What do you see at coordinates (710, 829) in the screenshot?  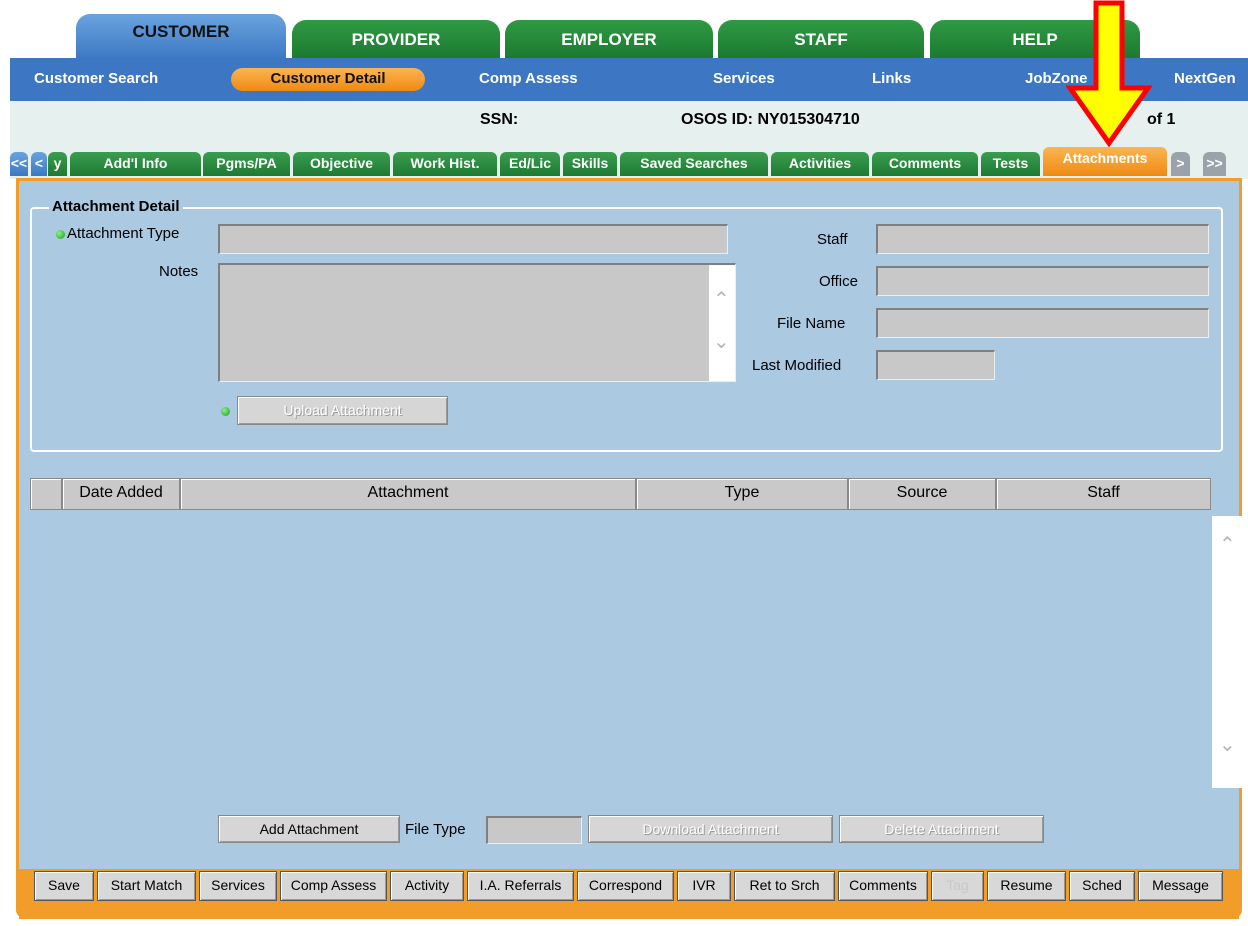 I see `download-attachment-button: Download Attachment` at bounding box center [710, 829].